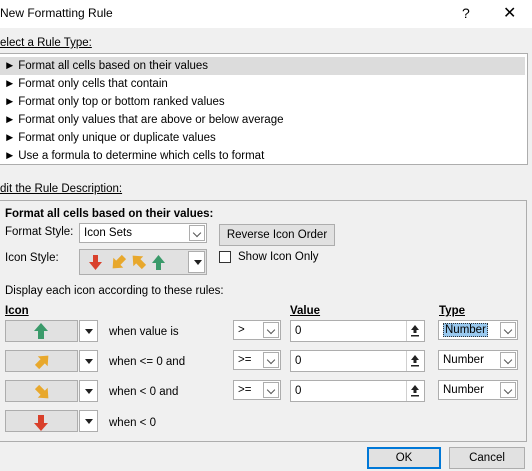 This screenshot has width=532, height=471. Describe the element at coordinates (61, 189) in the screenshot. I see `rule-description-label: dit the Rule Description:` at that location.